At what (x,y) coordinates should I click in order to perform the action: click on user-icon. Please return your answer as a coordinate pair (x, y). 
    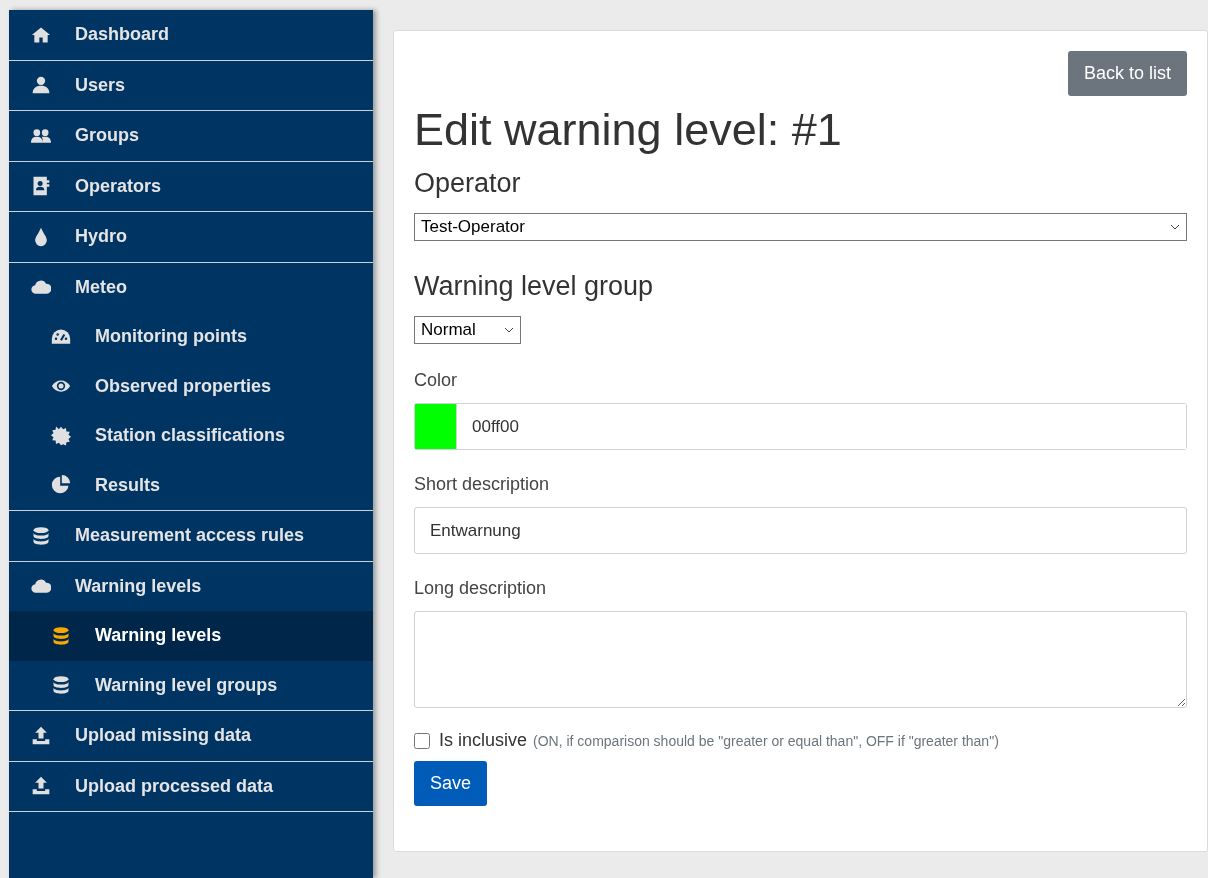
    Looking at the image, I should click on (41, 85).